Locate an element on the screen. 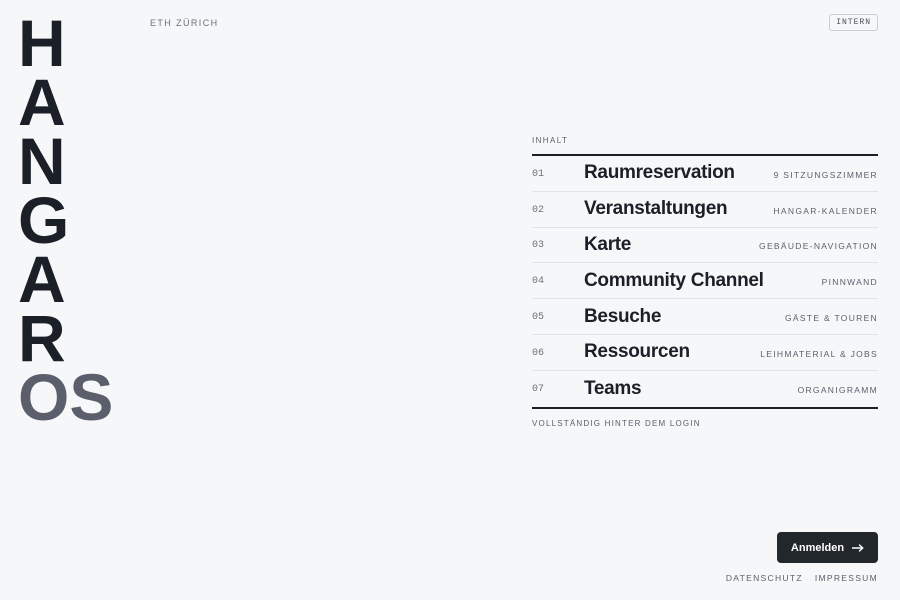 The width and height of the screenshot is (900, 600). menu-item-subtitle: ORGANIGRAMM is located at coordinates (837, 390).